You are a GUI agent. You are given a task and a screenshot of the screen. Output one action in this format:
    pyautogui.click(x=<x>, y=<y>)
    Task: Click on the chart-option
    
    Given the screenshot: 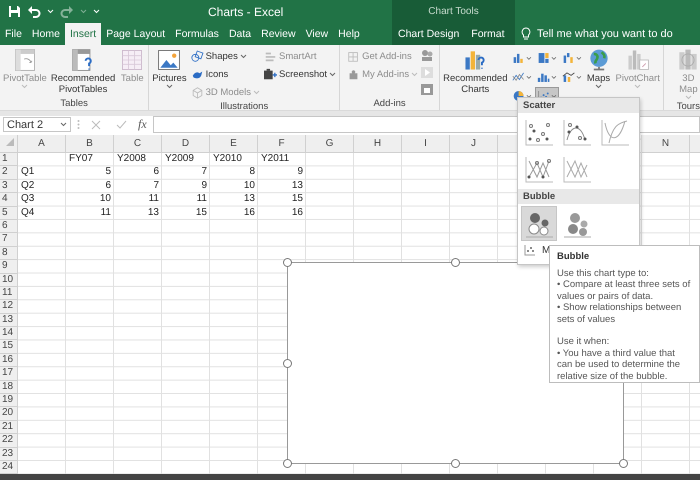 What is the action you would take?
    pyautogui.click(x=539, y=223)
    